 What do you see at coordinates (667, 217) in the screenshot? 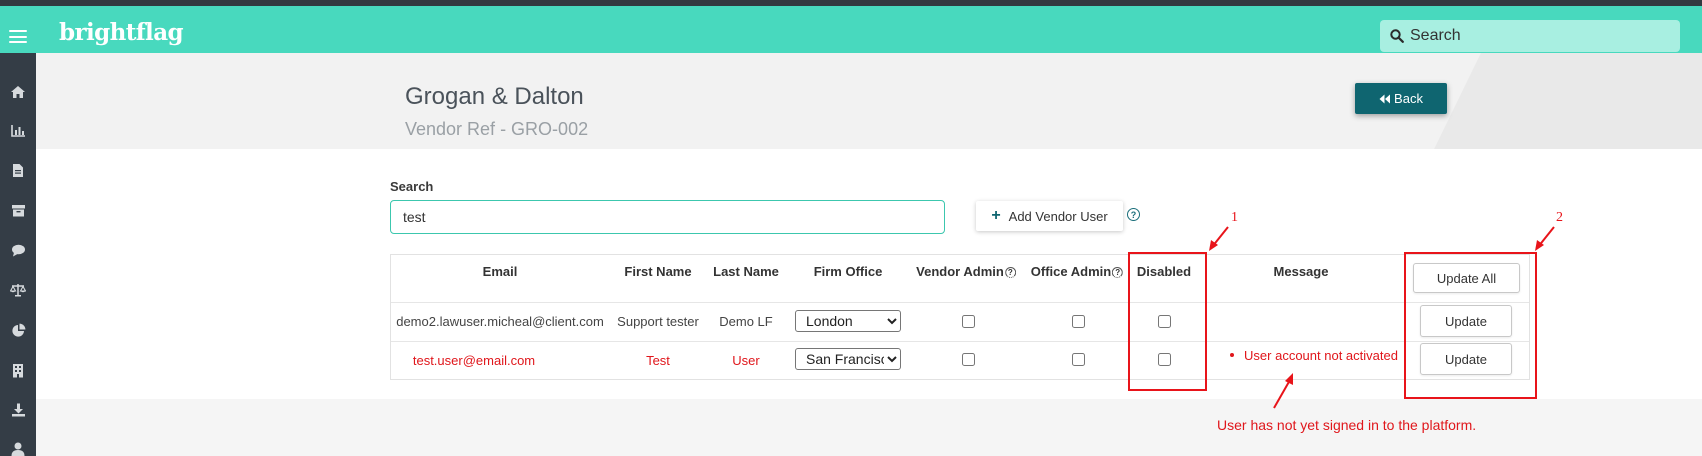
I see `user-search-input` at bounding box center [667, 217].